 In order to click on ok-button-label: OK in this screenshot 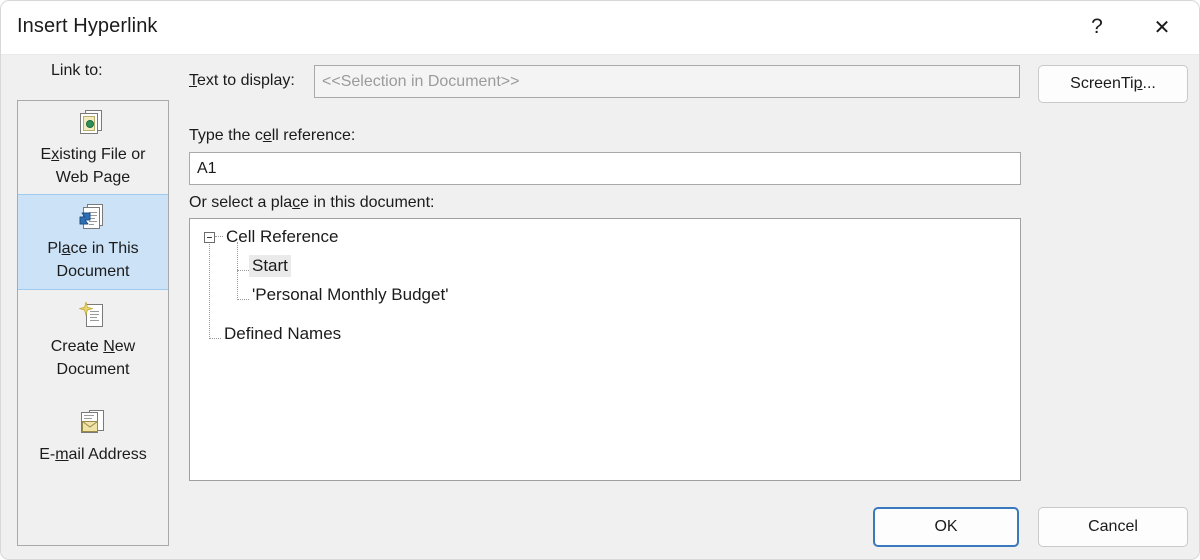, I will do `click(946, 526)`.